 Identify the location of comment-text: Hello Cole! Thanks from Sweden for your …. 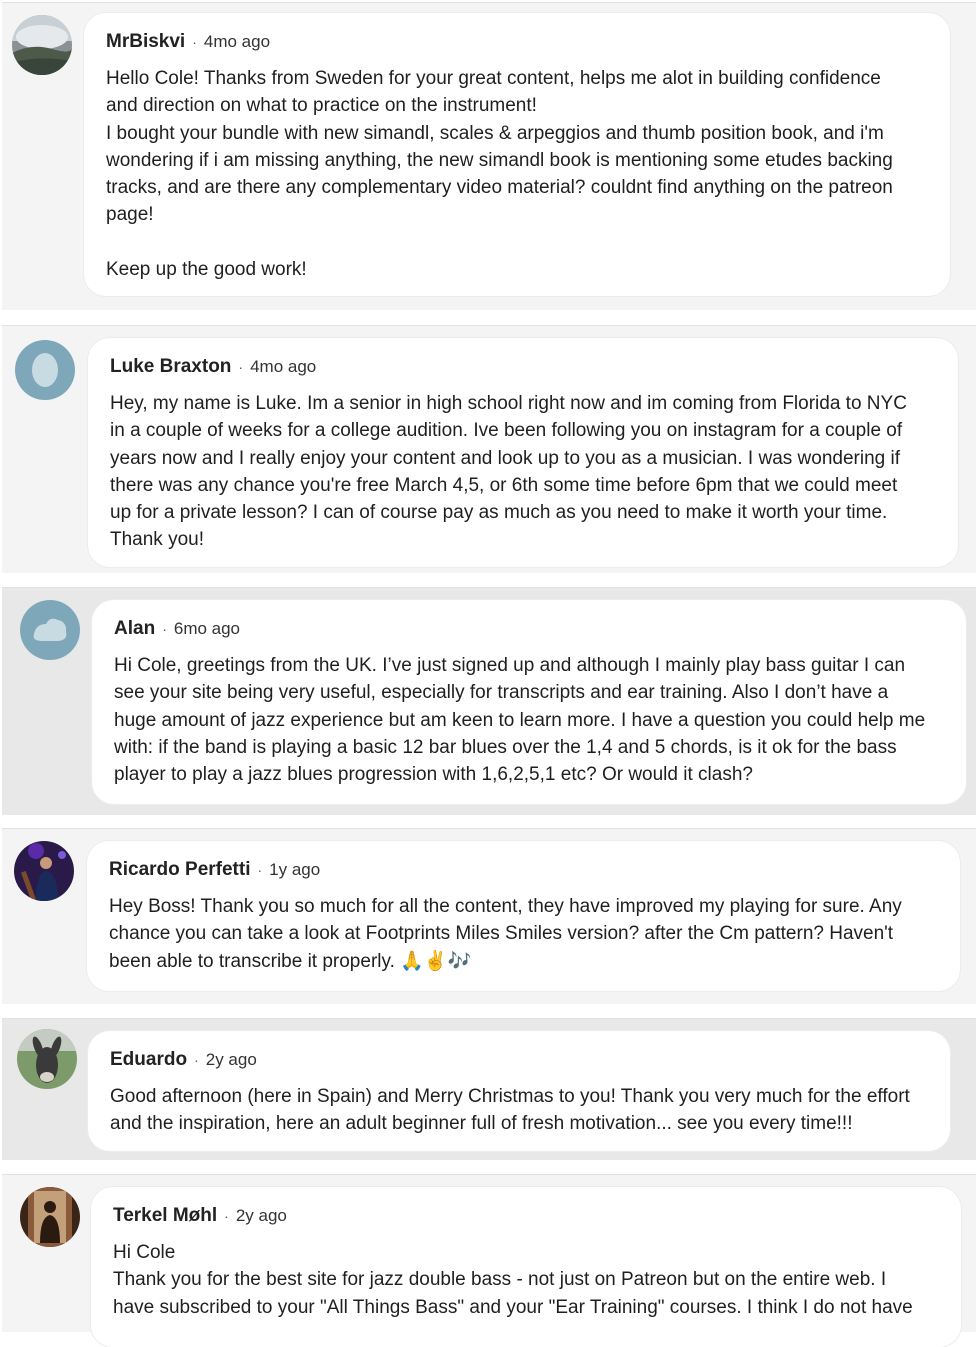
(499, 174).